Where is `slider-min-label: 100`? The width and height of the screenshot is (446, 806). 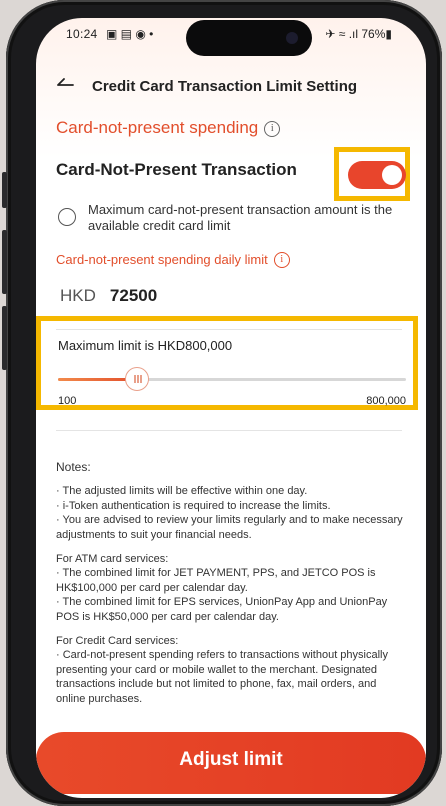
slider-min-label: 100 is located at coordinates (67, 401).